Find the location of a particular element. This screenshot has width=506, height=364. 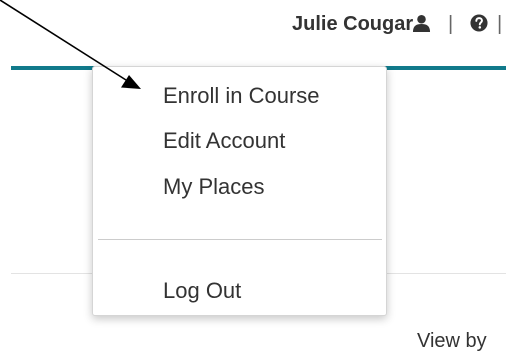

menu-item-edit-account: Edit Account is located at coordinates (224, 141).